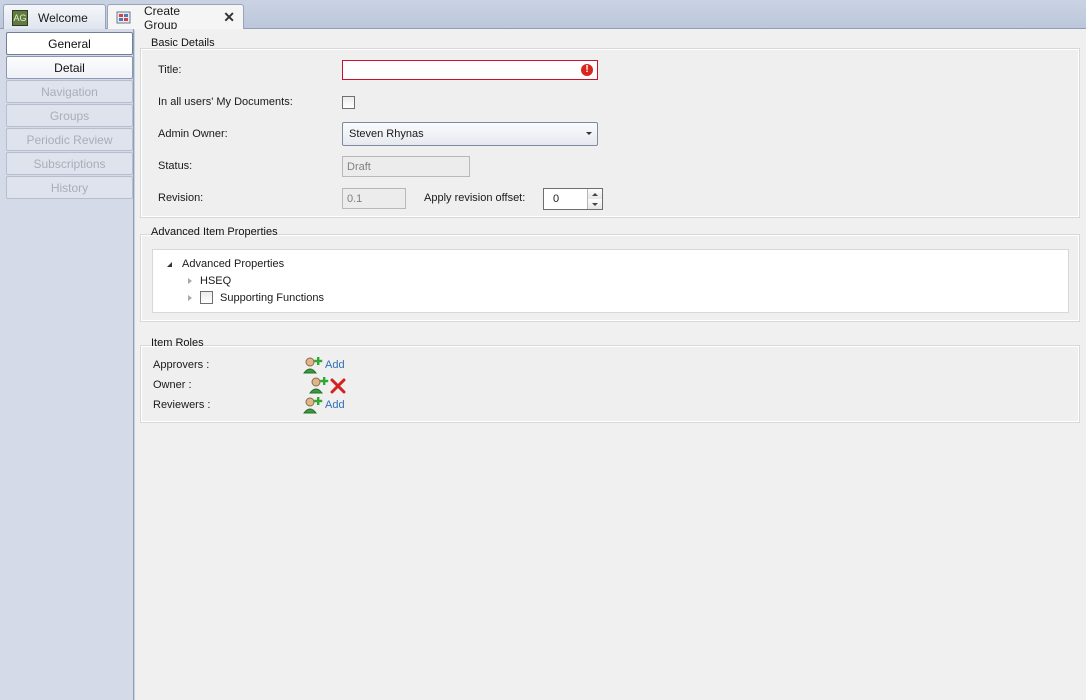 The width and height of the screenshot is (1086, 700). Describe the element at coordinates (556, 199) in the screenshot. I see `revision-offset-value: 0` at that location.